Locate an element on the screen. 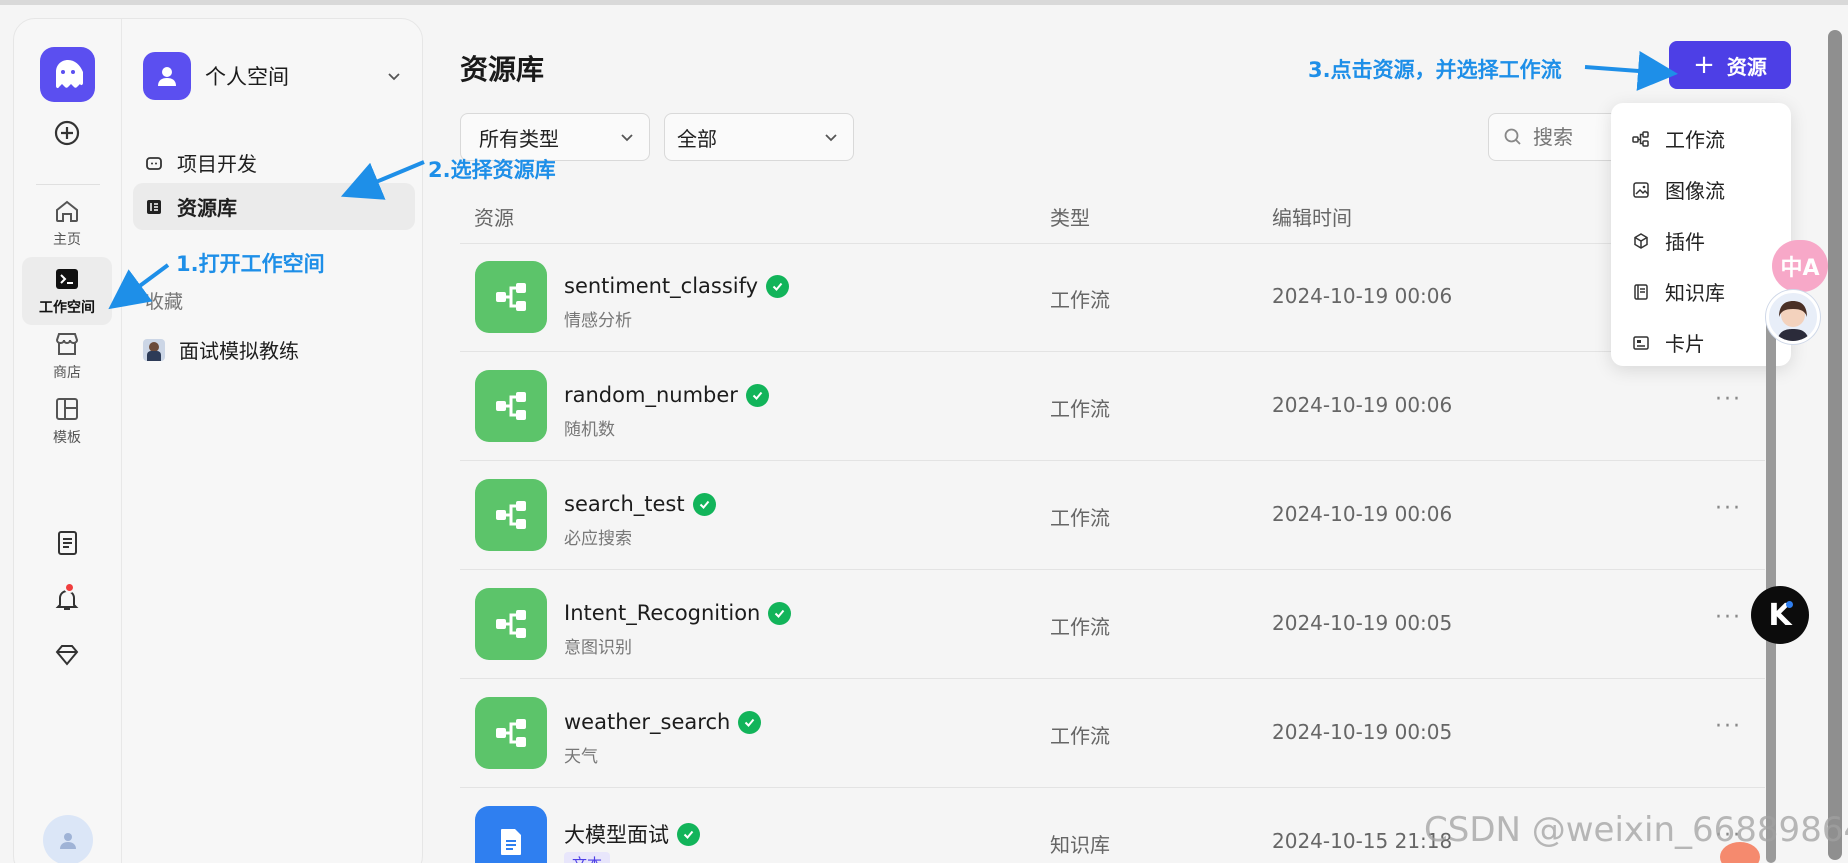 This screenshot has height=863, width=1848. watermark: CSDN @weixin_66889864 is located at coordinates (1636, 830).